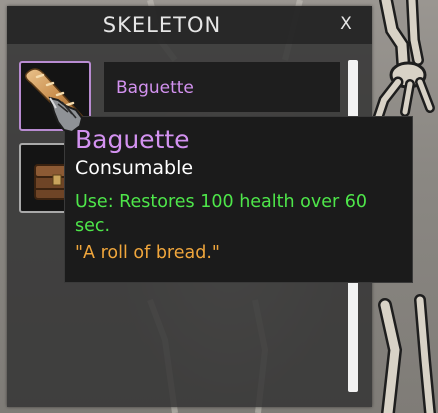  I want to click on tooltip-item-type: Consumable, so click(134, 168).